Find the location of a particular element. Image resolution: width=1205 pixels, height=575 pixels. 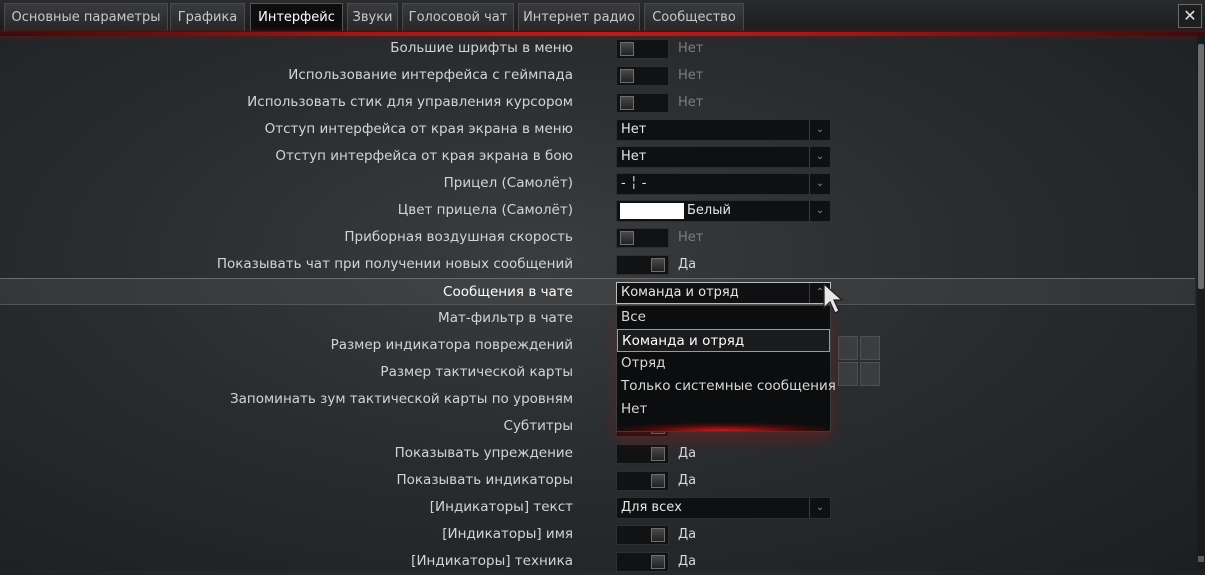

setting-row: [Индикаторы] текст Для всех ⌄ is located at coordinates (597, 507).